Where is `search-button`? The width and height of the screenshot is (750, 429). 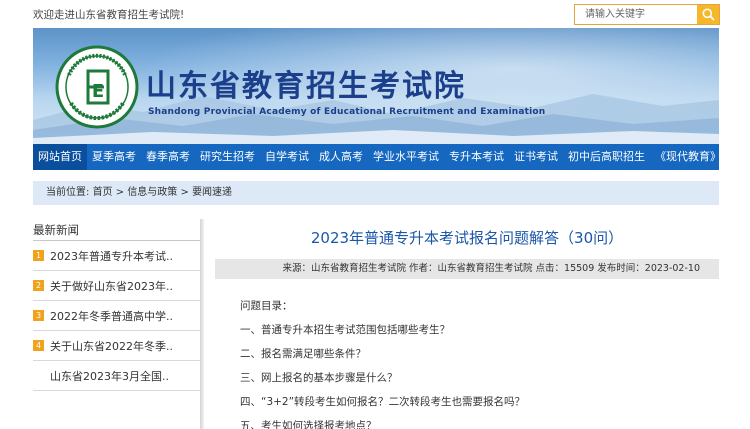
search-button is located at coordinates (708, 14).